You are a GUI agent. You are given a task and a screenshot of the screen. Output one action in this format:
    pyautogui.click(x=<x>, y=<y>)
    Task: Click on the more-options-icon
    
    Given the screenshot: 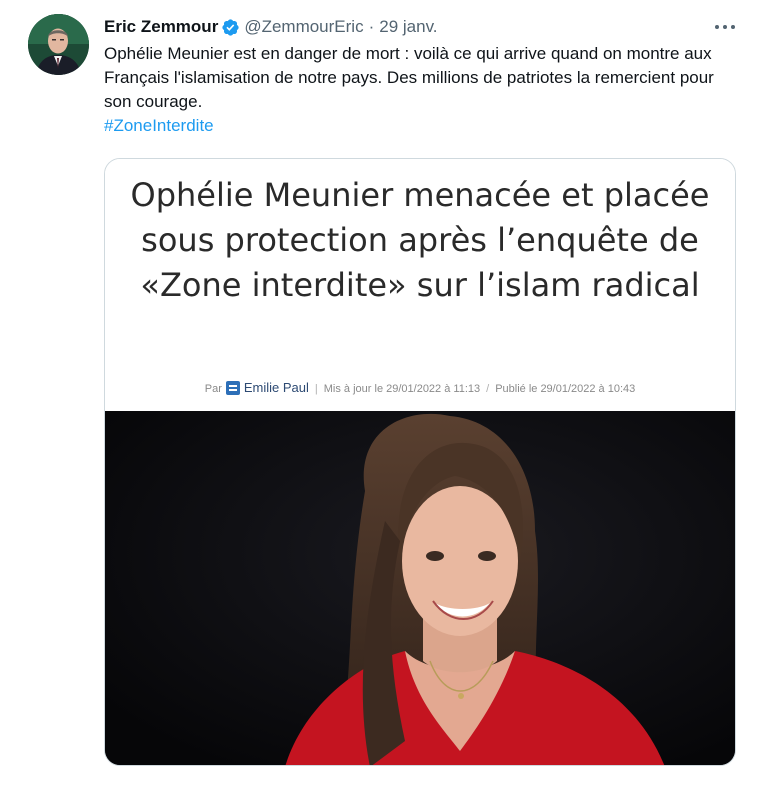 What is the action you would take?
    pyautogui.click(x=725, y=27)
    